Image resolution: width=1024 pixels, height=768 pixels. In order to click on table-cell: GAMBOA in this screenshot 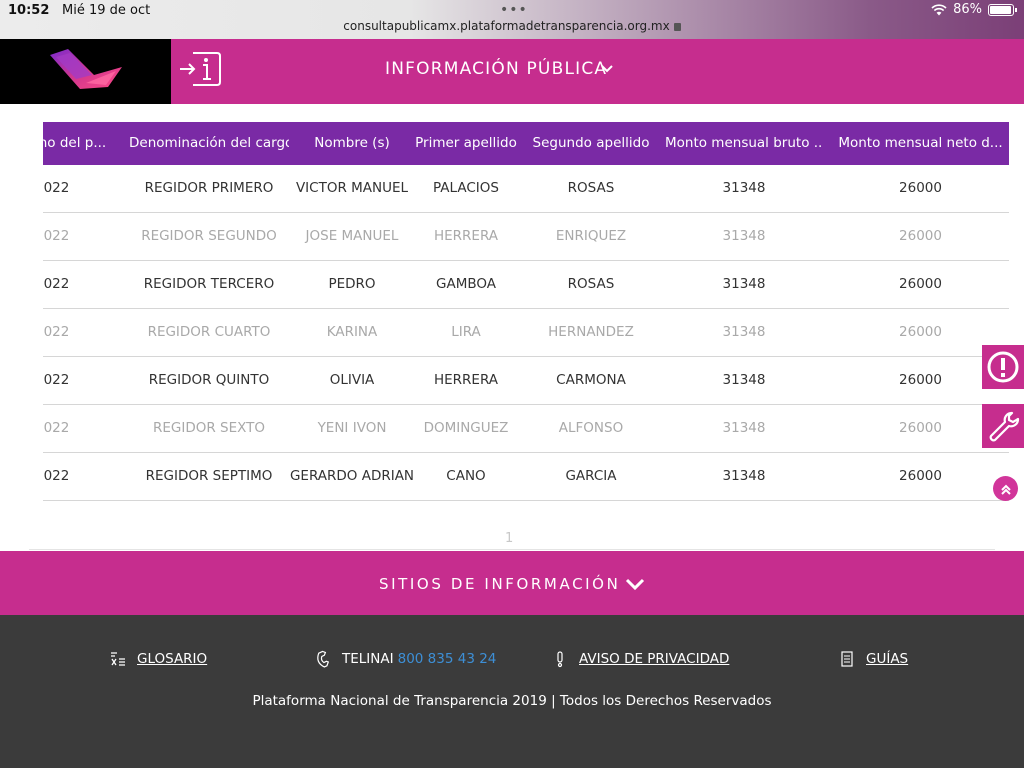, I will do `click(466, 284)`.